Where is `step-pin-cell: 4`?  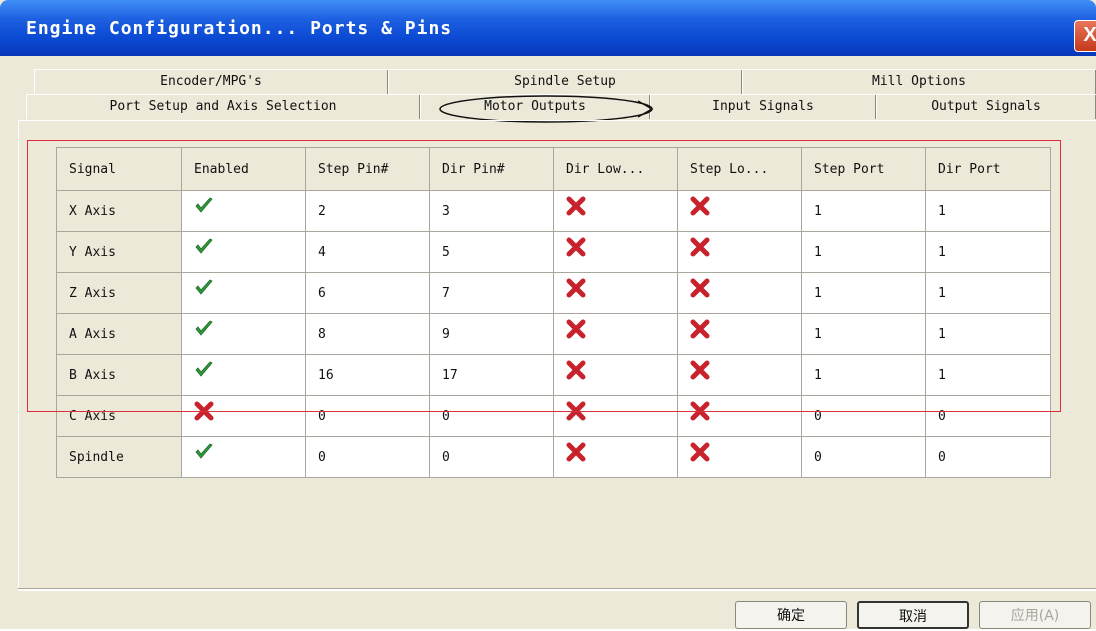
step-pin-cell: 4 is located at coordinates (367, 252).